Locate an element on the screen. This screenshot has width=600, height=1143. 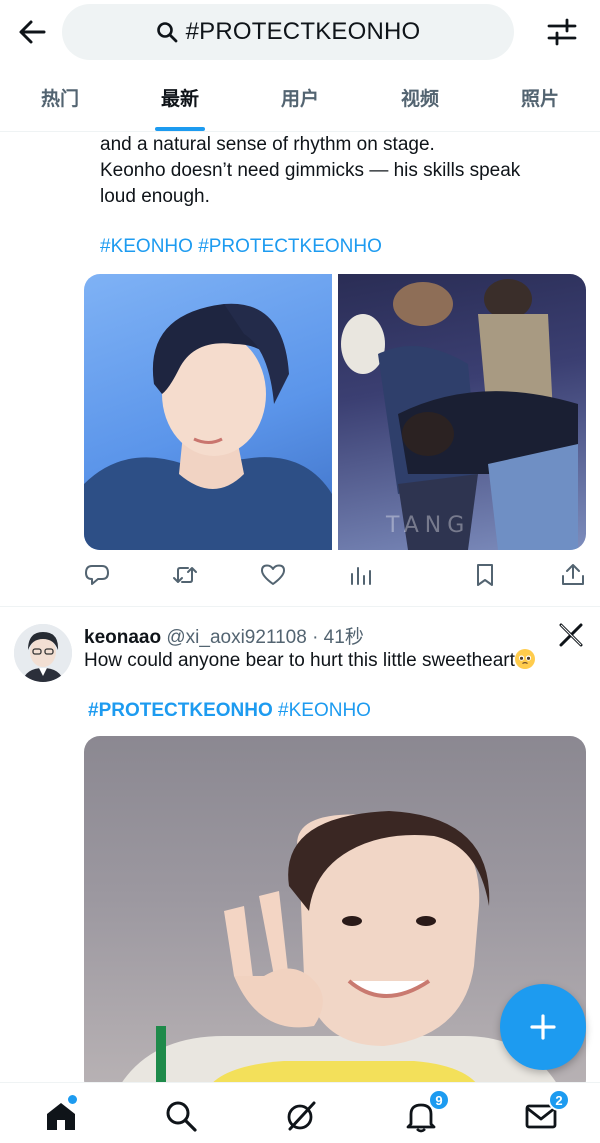
hashtag-link: #KEONHO is located at coordinates (322, 710).